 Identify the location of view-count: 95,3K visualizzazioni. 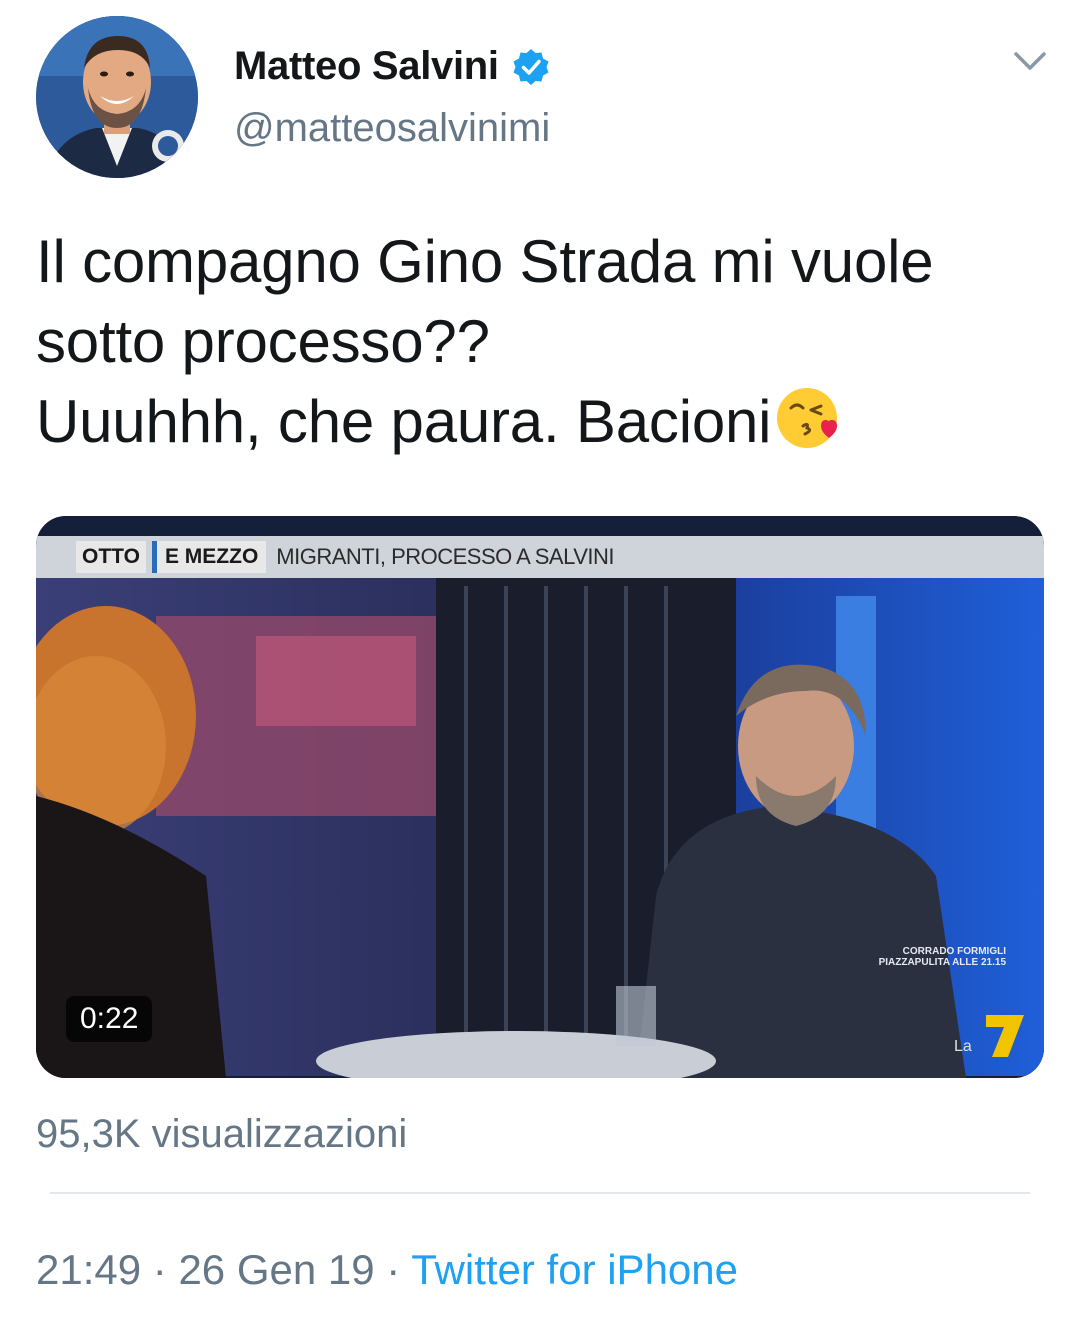
(221, 1134).